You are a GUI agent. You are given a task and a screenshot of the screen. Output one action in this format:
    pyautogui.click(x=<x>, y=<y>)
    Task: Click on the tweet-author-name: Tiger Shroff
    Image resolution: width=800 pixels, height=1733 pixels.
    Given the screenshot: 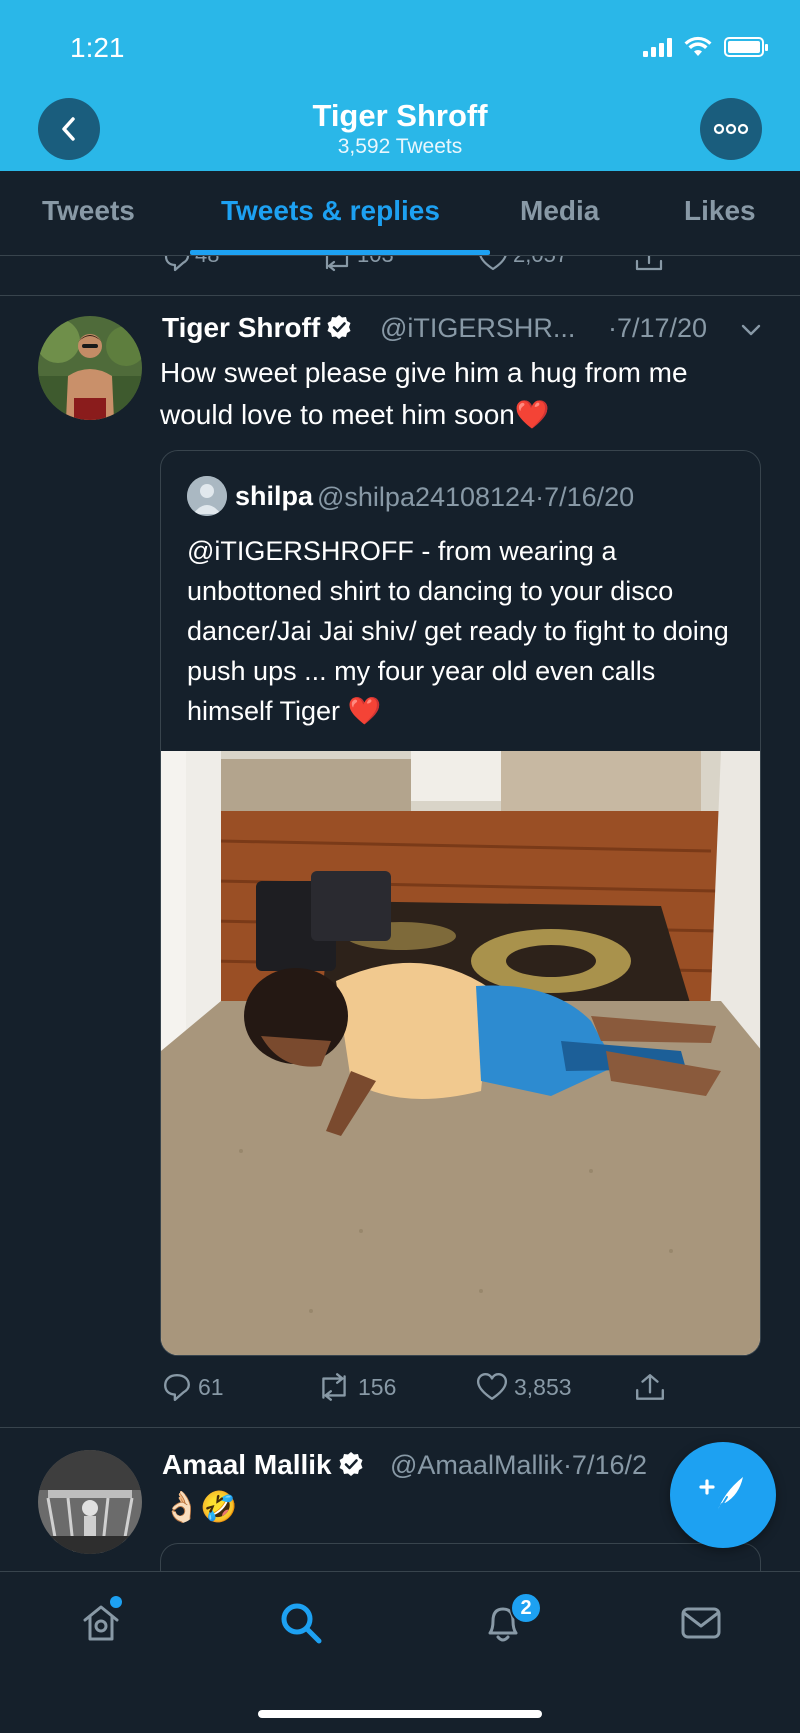 What is the action you would take?
    pyautogui.click(x=241, y=327)
    